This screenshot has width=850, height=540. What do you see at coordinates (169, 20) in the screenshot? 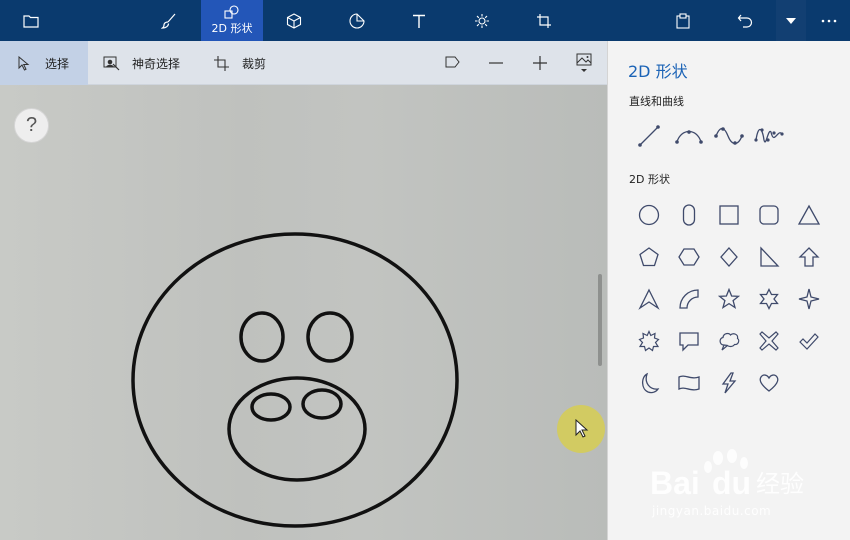
I see `brushes-icon` at bounding box center [169, 20].